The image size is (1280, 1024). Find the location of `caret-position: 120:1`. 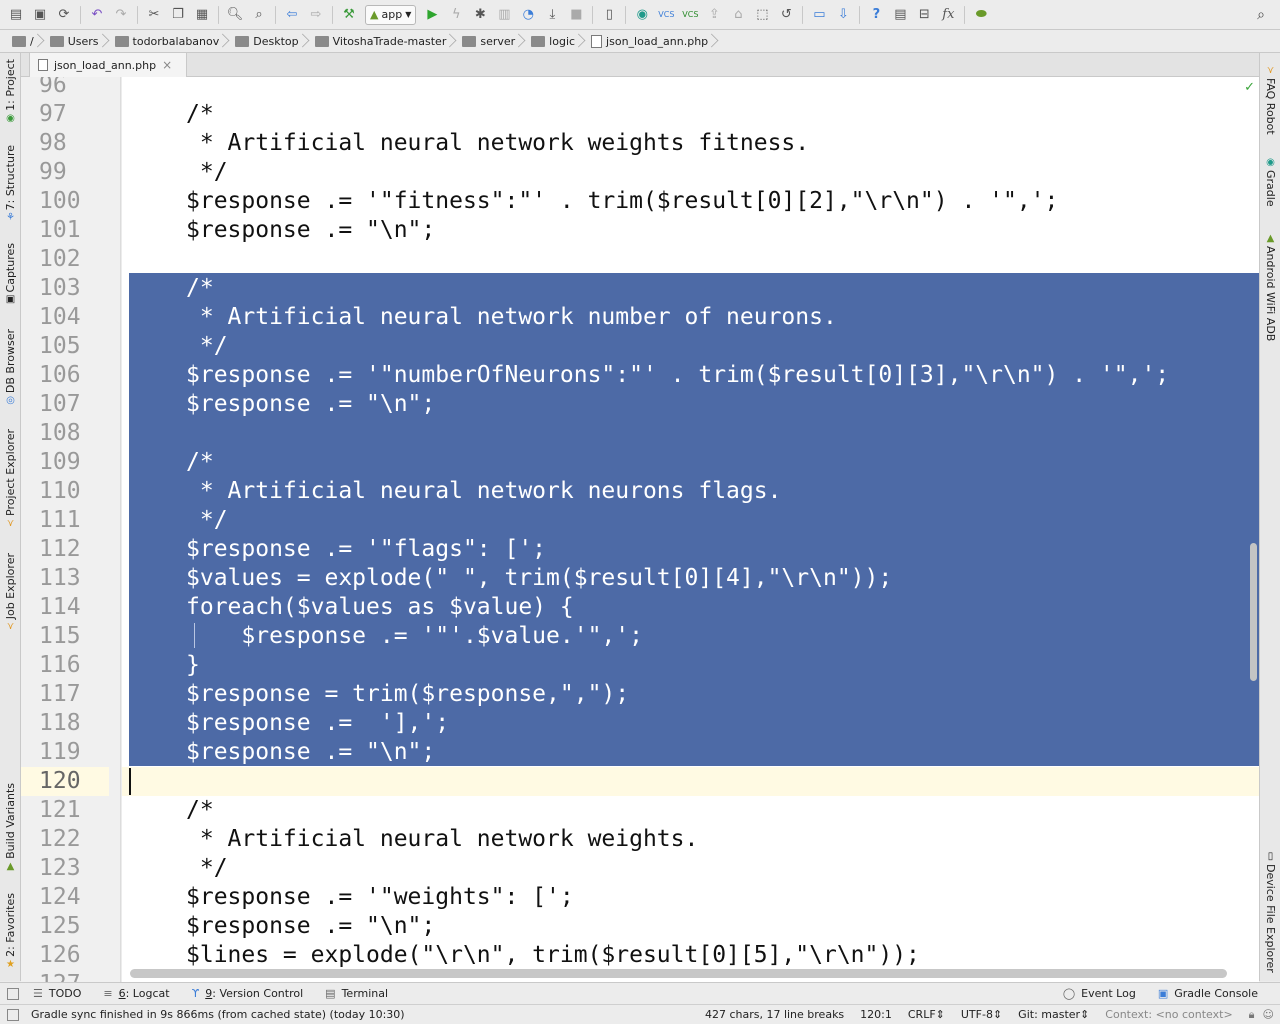

caret-position: 120:1 is located at coordinates (876, 1014).